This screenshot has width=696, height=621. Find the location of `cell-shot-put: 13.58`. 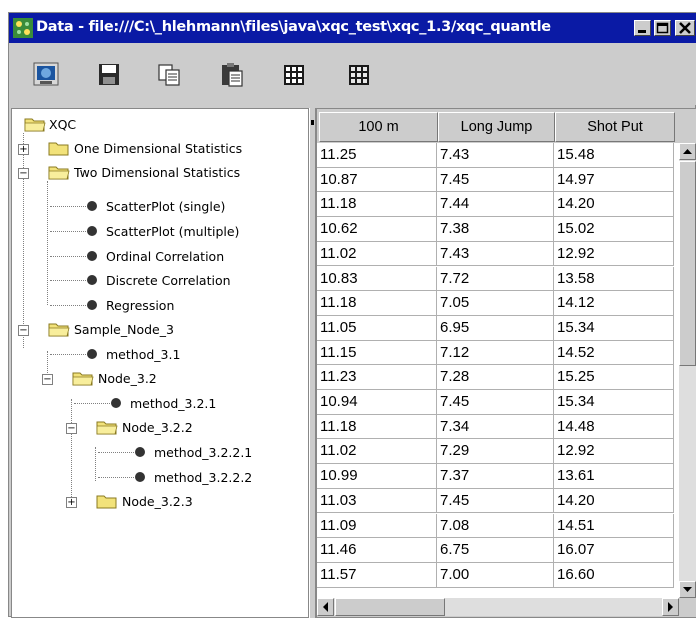

cell-shot-put: 13.58 is located at coordinates (614, 279).